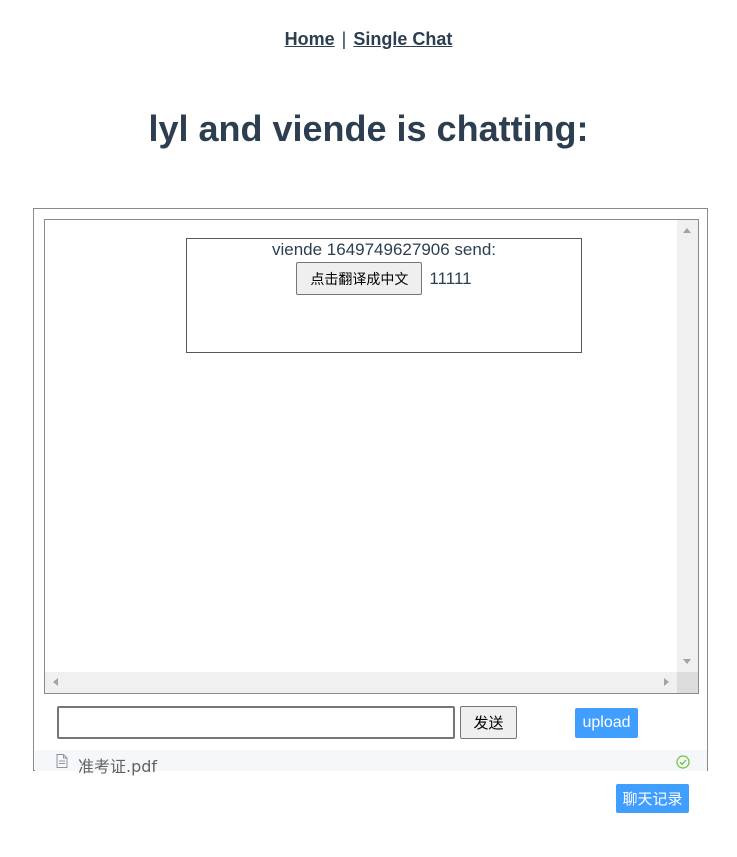 The image size is (737, 857). Describe the element at coordinates (256, 722) in the screenshot. I see `message-input` at that location.